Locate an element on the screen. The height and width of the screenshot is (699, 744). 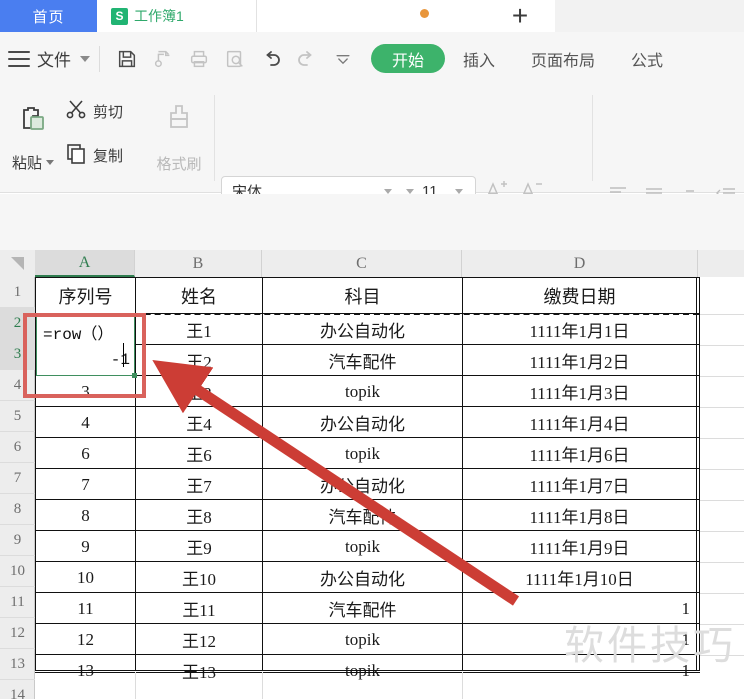
cell-D3: 1111年1月2日 is located at coordinates (579, 360).